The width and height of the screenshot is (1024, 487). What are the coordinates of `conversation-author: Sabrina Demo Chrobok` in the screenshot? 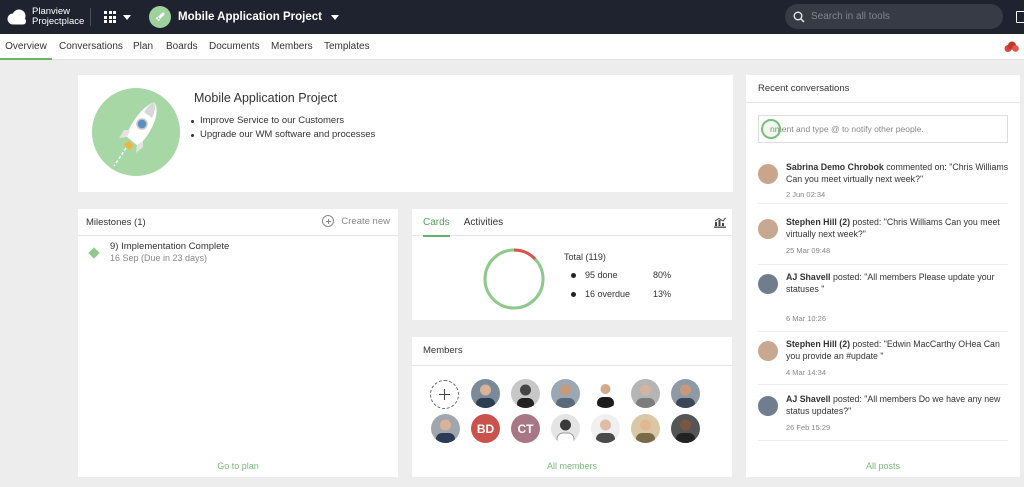 It's located at (835, 167).